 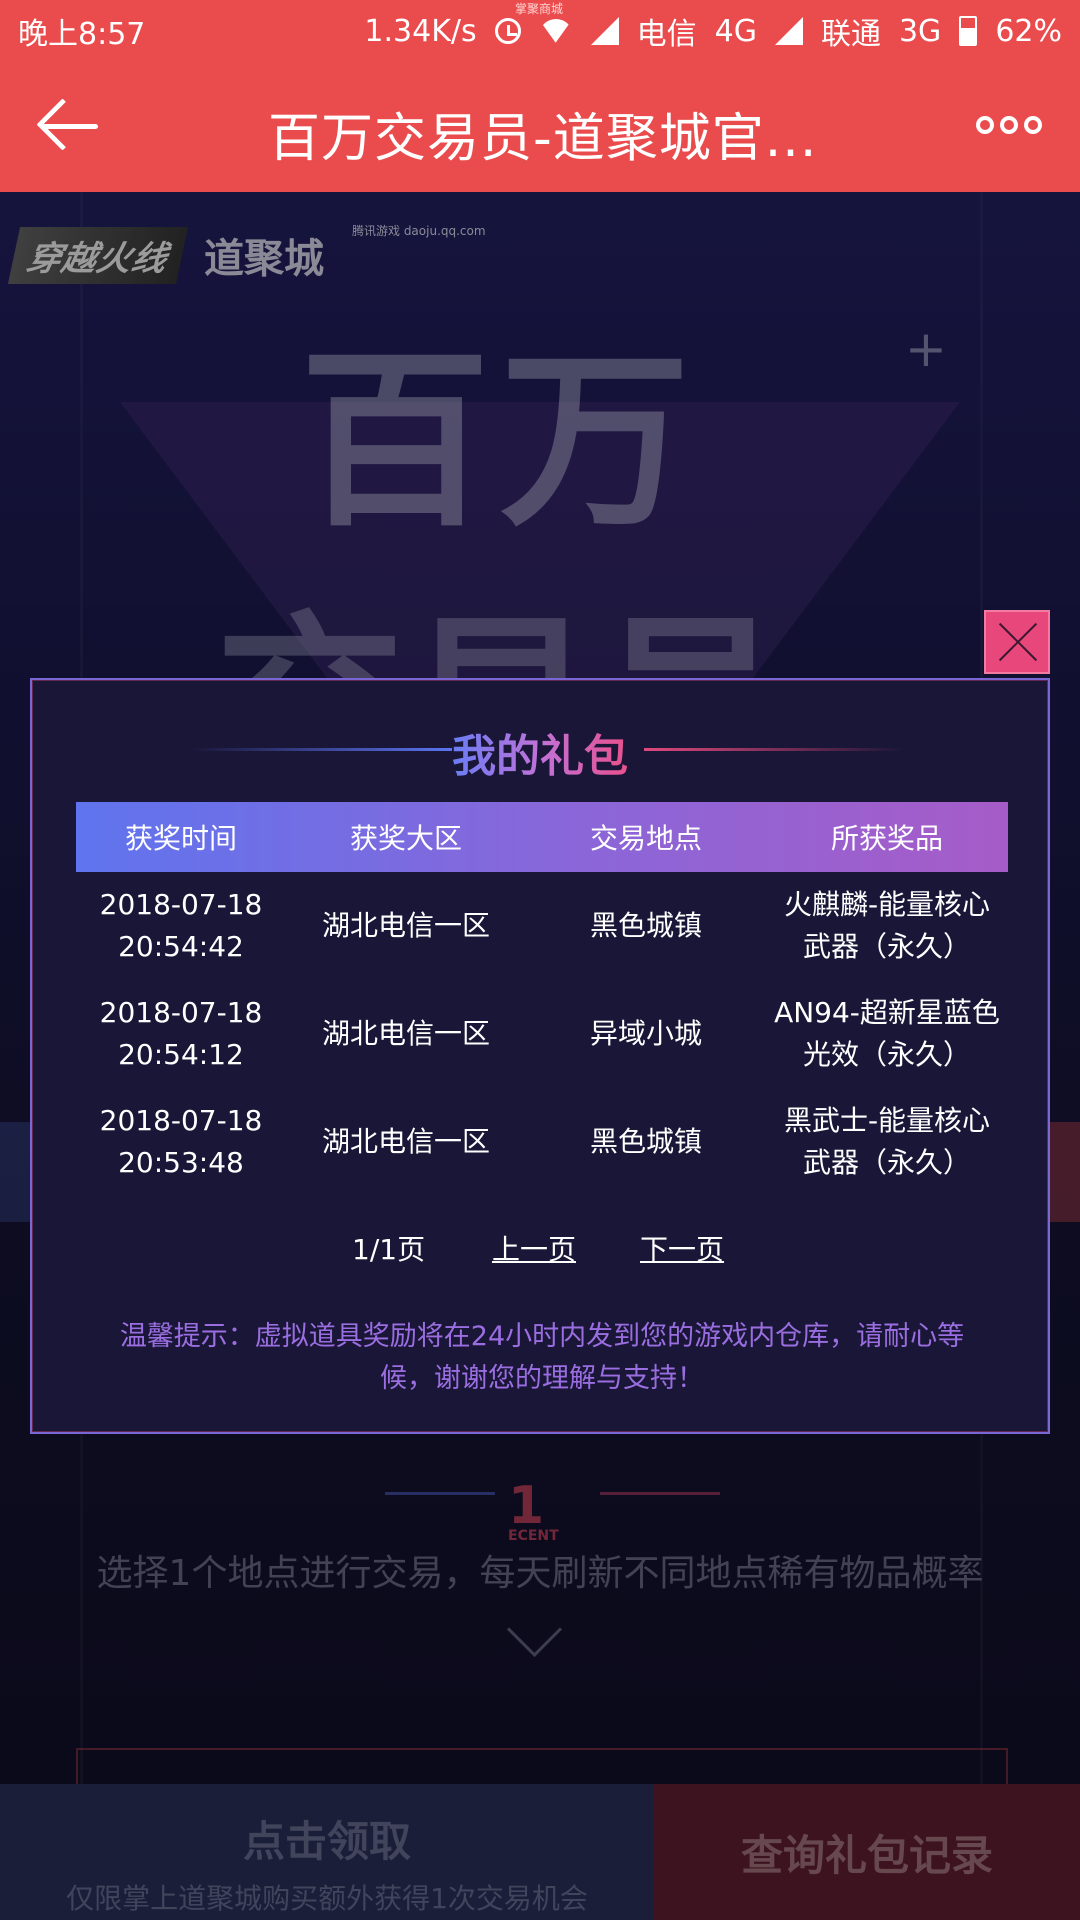 What do you see at coordinates (645, 1033) in the screenshot?
I see `trade-place: 异域小城` at bounding box center [645, 1033].